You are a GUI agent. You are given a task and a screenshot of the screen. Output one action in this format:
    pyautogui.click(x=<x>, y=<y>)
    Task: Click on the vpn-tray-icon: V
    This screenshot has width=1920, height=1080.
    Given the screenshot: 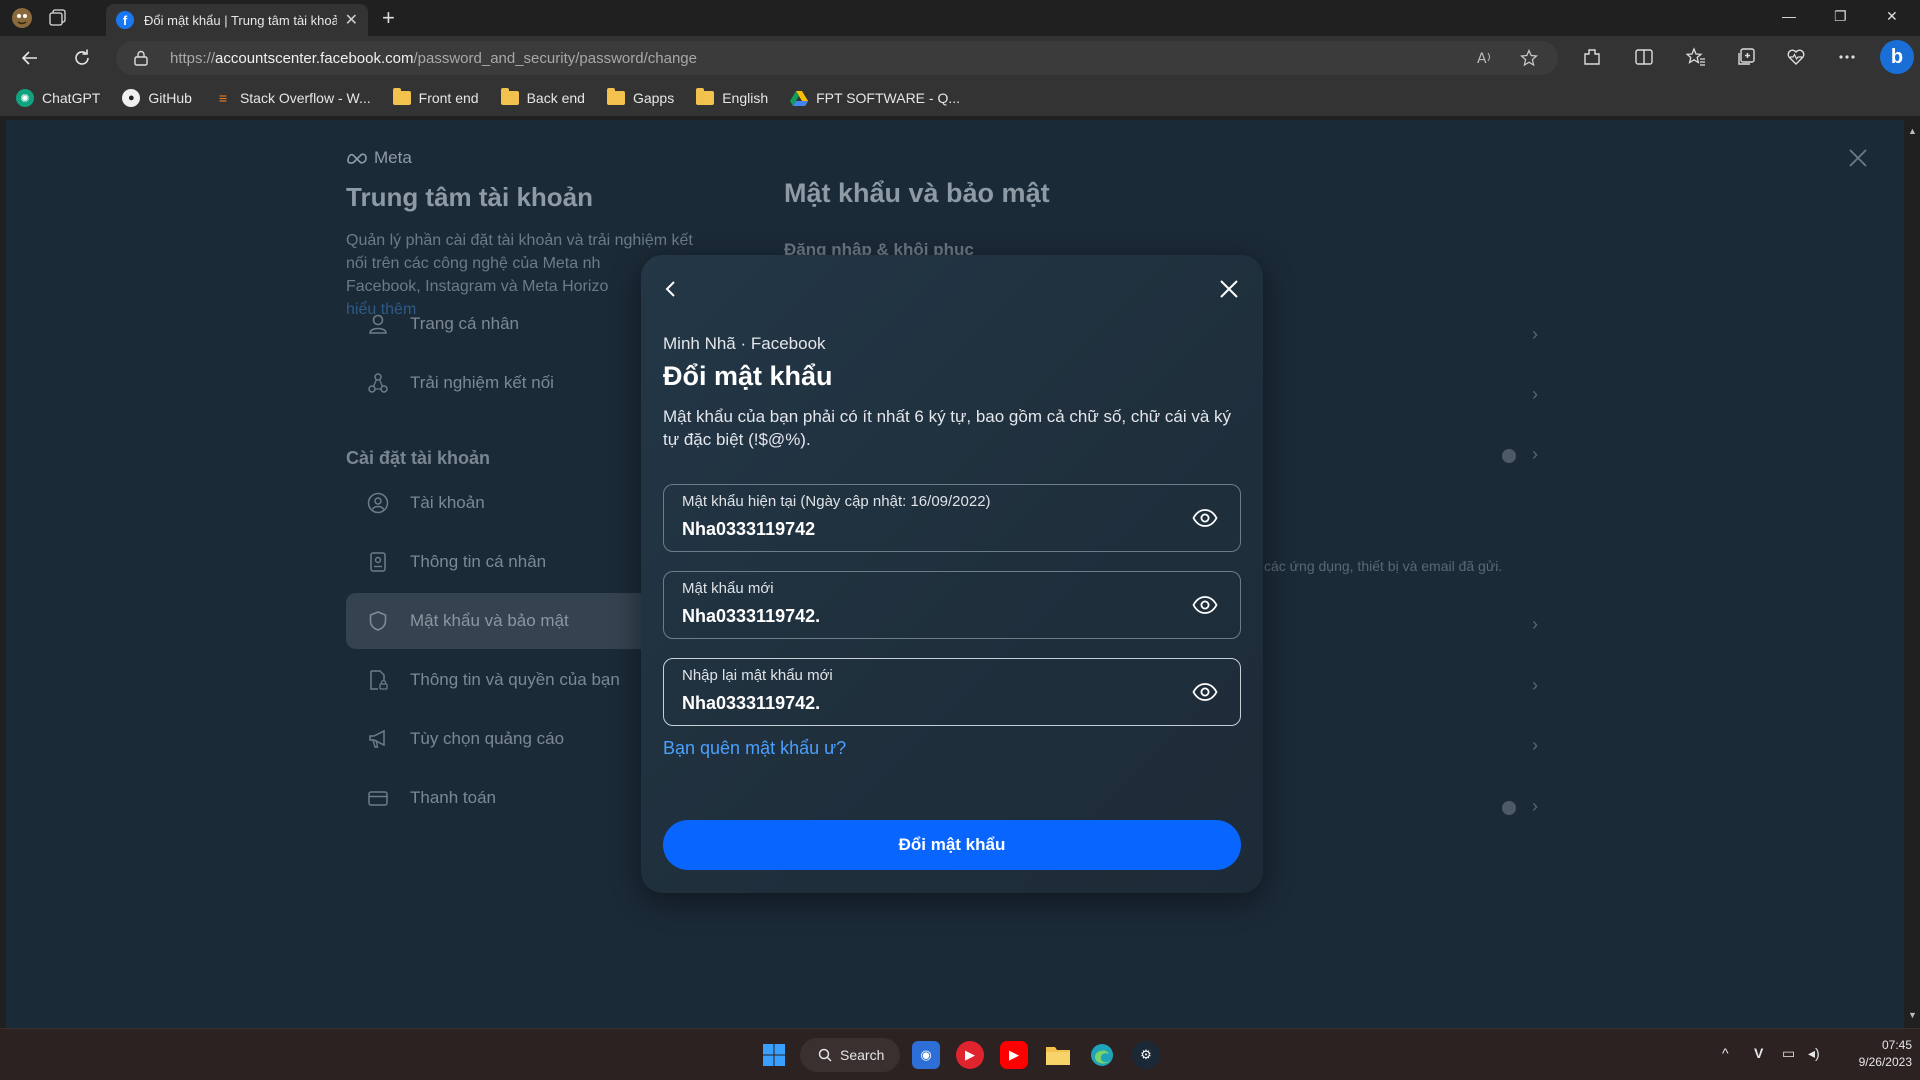 What is the action you would take?
    pyautogui.click(x=1758, y=1053)
    